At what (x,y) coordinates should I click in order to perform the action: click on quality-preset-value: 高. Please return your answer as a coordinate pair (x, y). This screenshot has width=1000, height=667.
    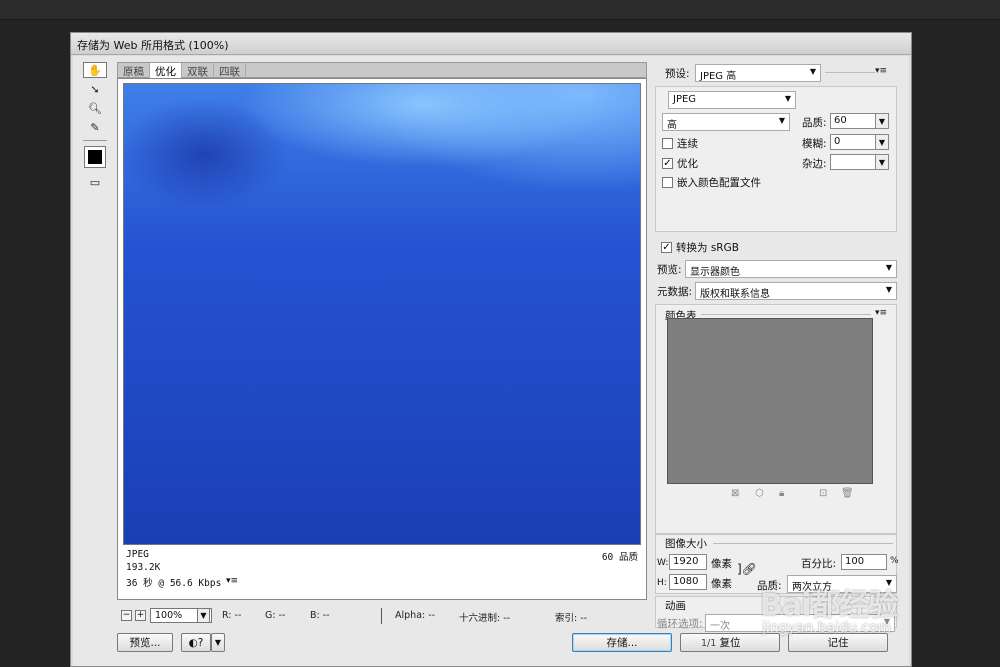
    Looking at the image, I should click on (672, 125).